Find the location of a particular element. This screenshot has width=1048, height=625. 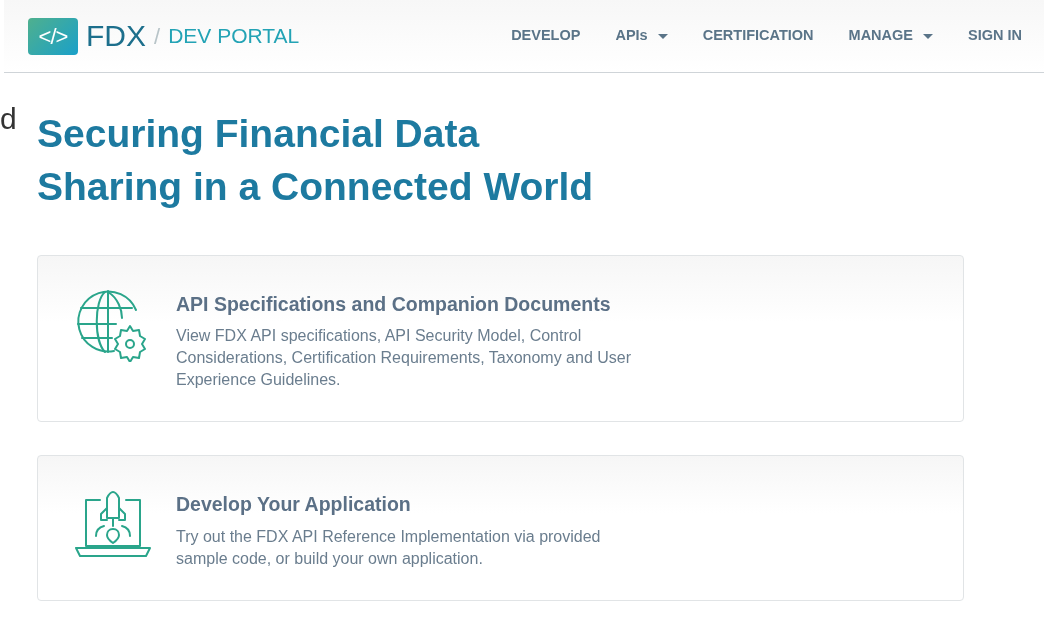

nav-link: DEVELOP is located at coordinates (546, 36).